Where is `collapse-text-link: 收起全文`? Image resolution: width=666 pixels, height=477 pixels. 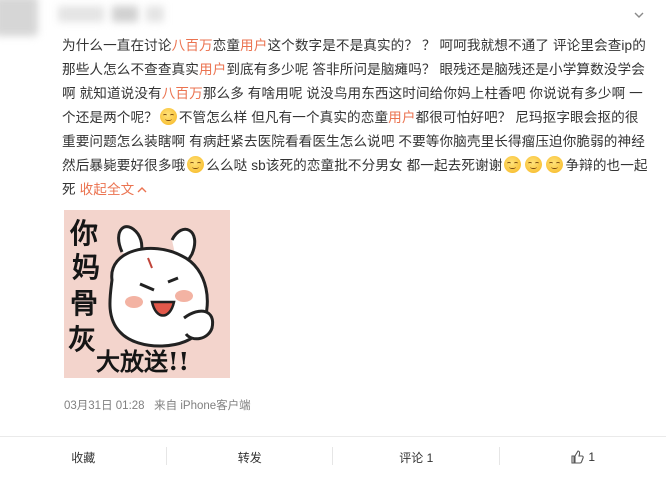 collapse-text-link: 收起全文 is located at coordinates (107, 189).